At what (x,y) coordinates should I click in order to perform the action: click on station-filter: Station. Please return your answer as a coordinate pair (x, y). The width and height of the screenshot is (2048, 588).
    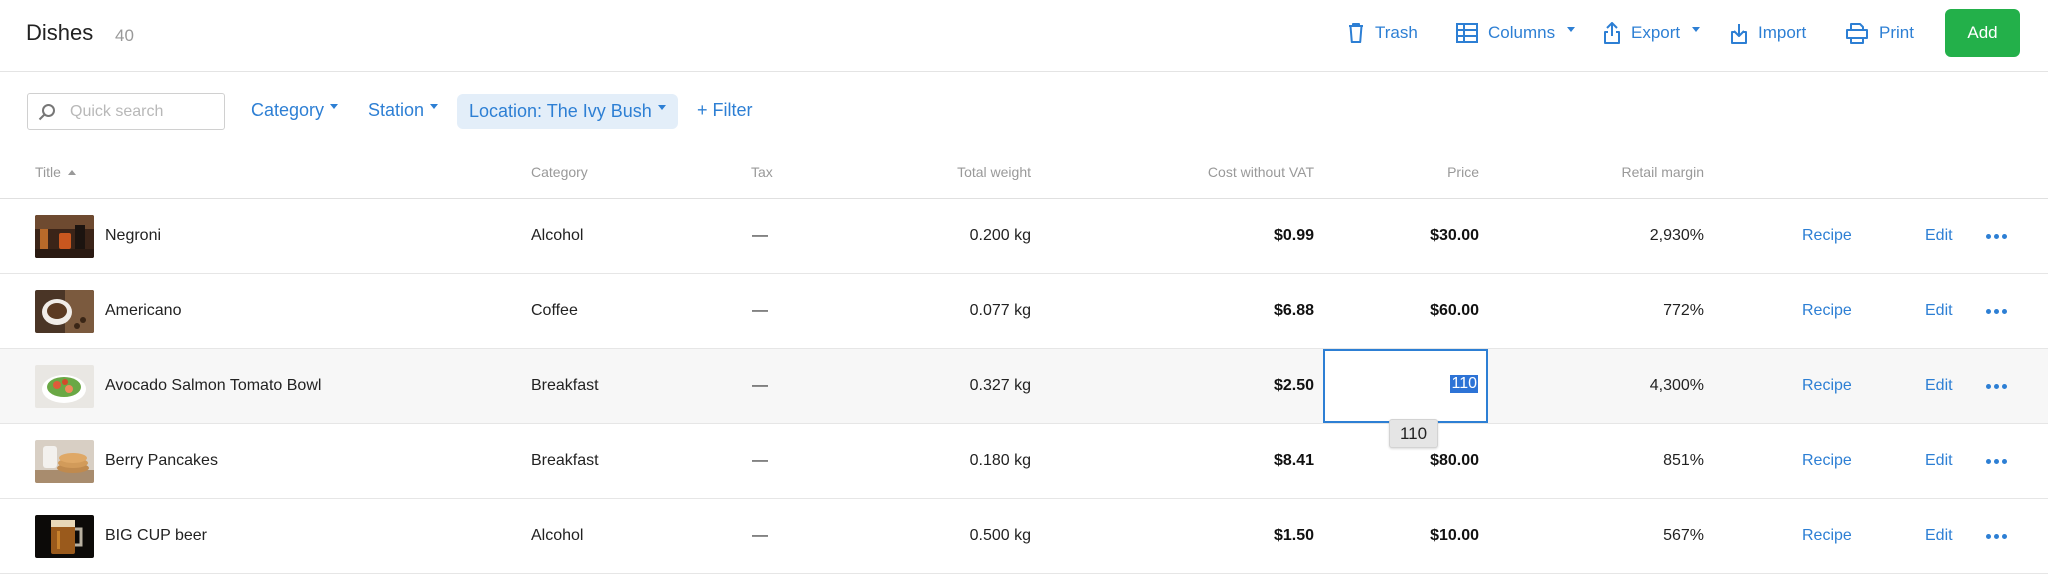
    Looking at the image, I should click on (403, 110).